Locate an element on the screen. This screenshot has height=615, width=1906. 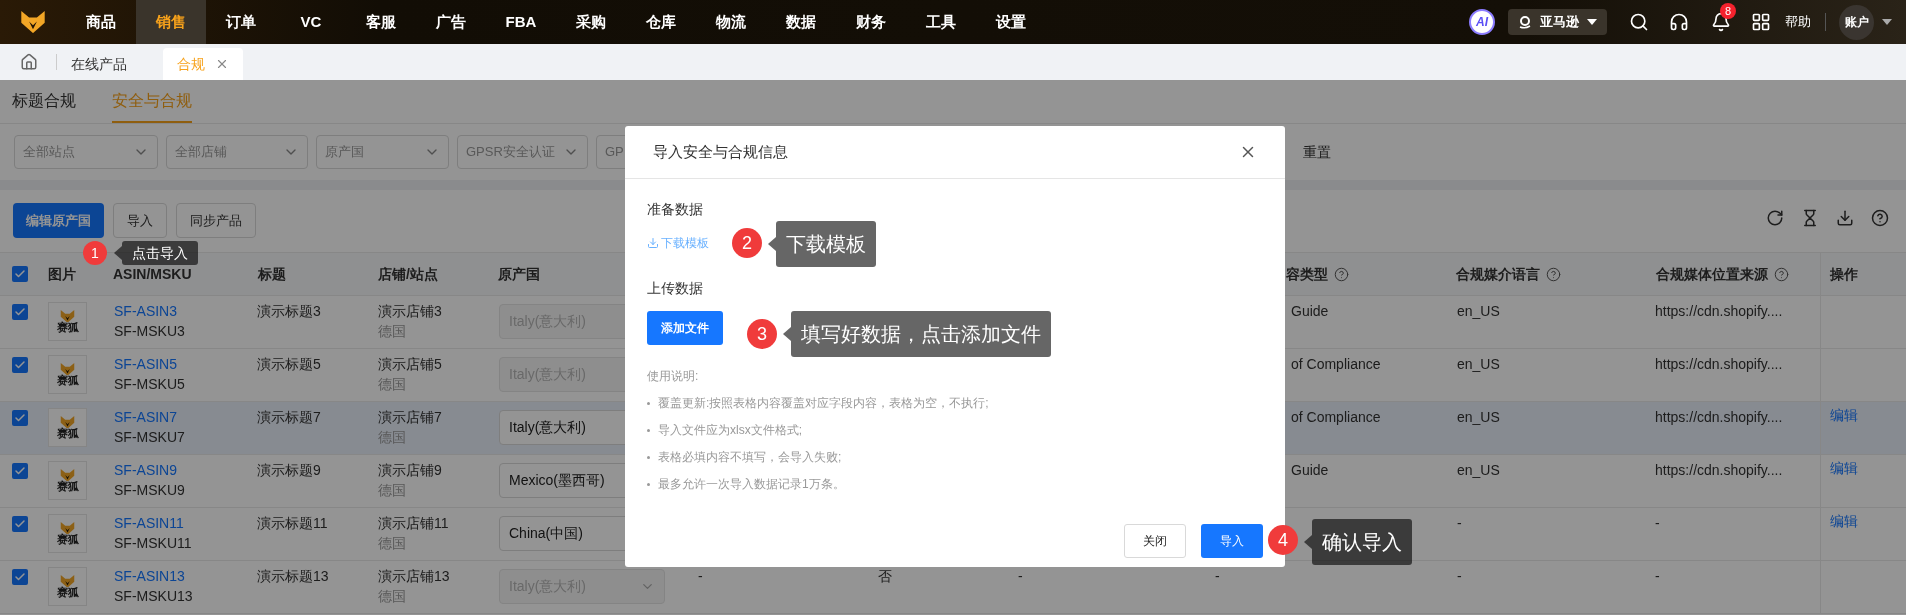
nav-item: 财务 is located at coordinates (871, 22).